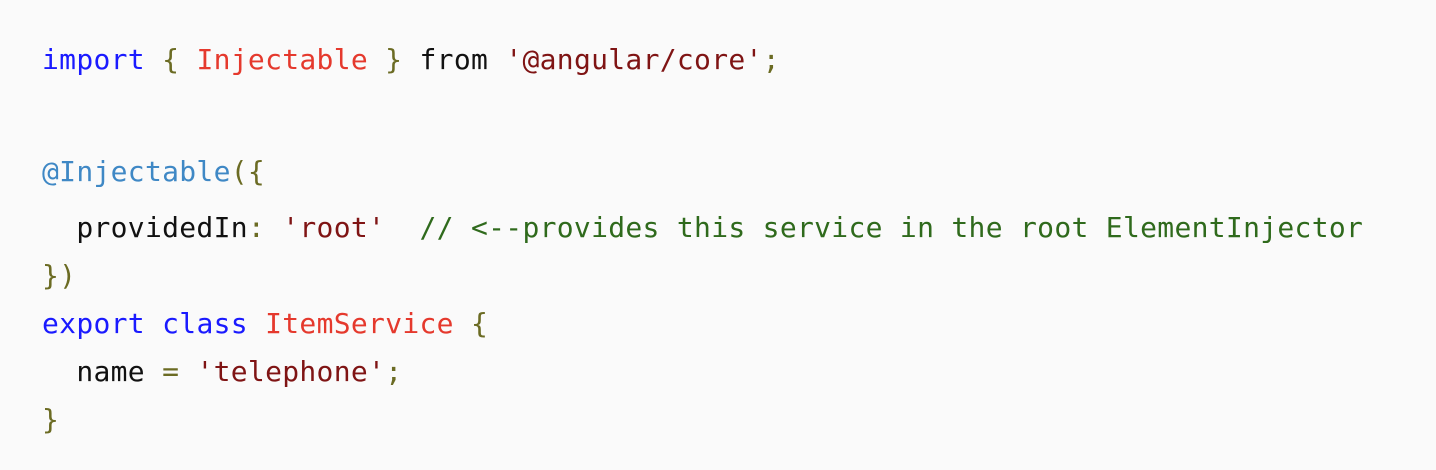 The height and width of the screenshot is (470, 1436). Describe the element at coordinates (334, 227) in the screenshot. I see `value-root: 'root'` at that location.